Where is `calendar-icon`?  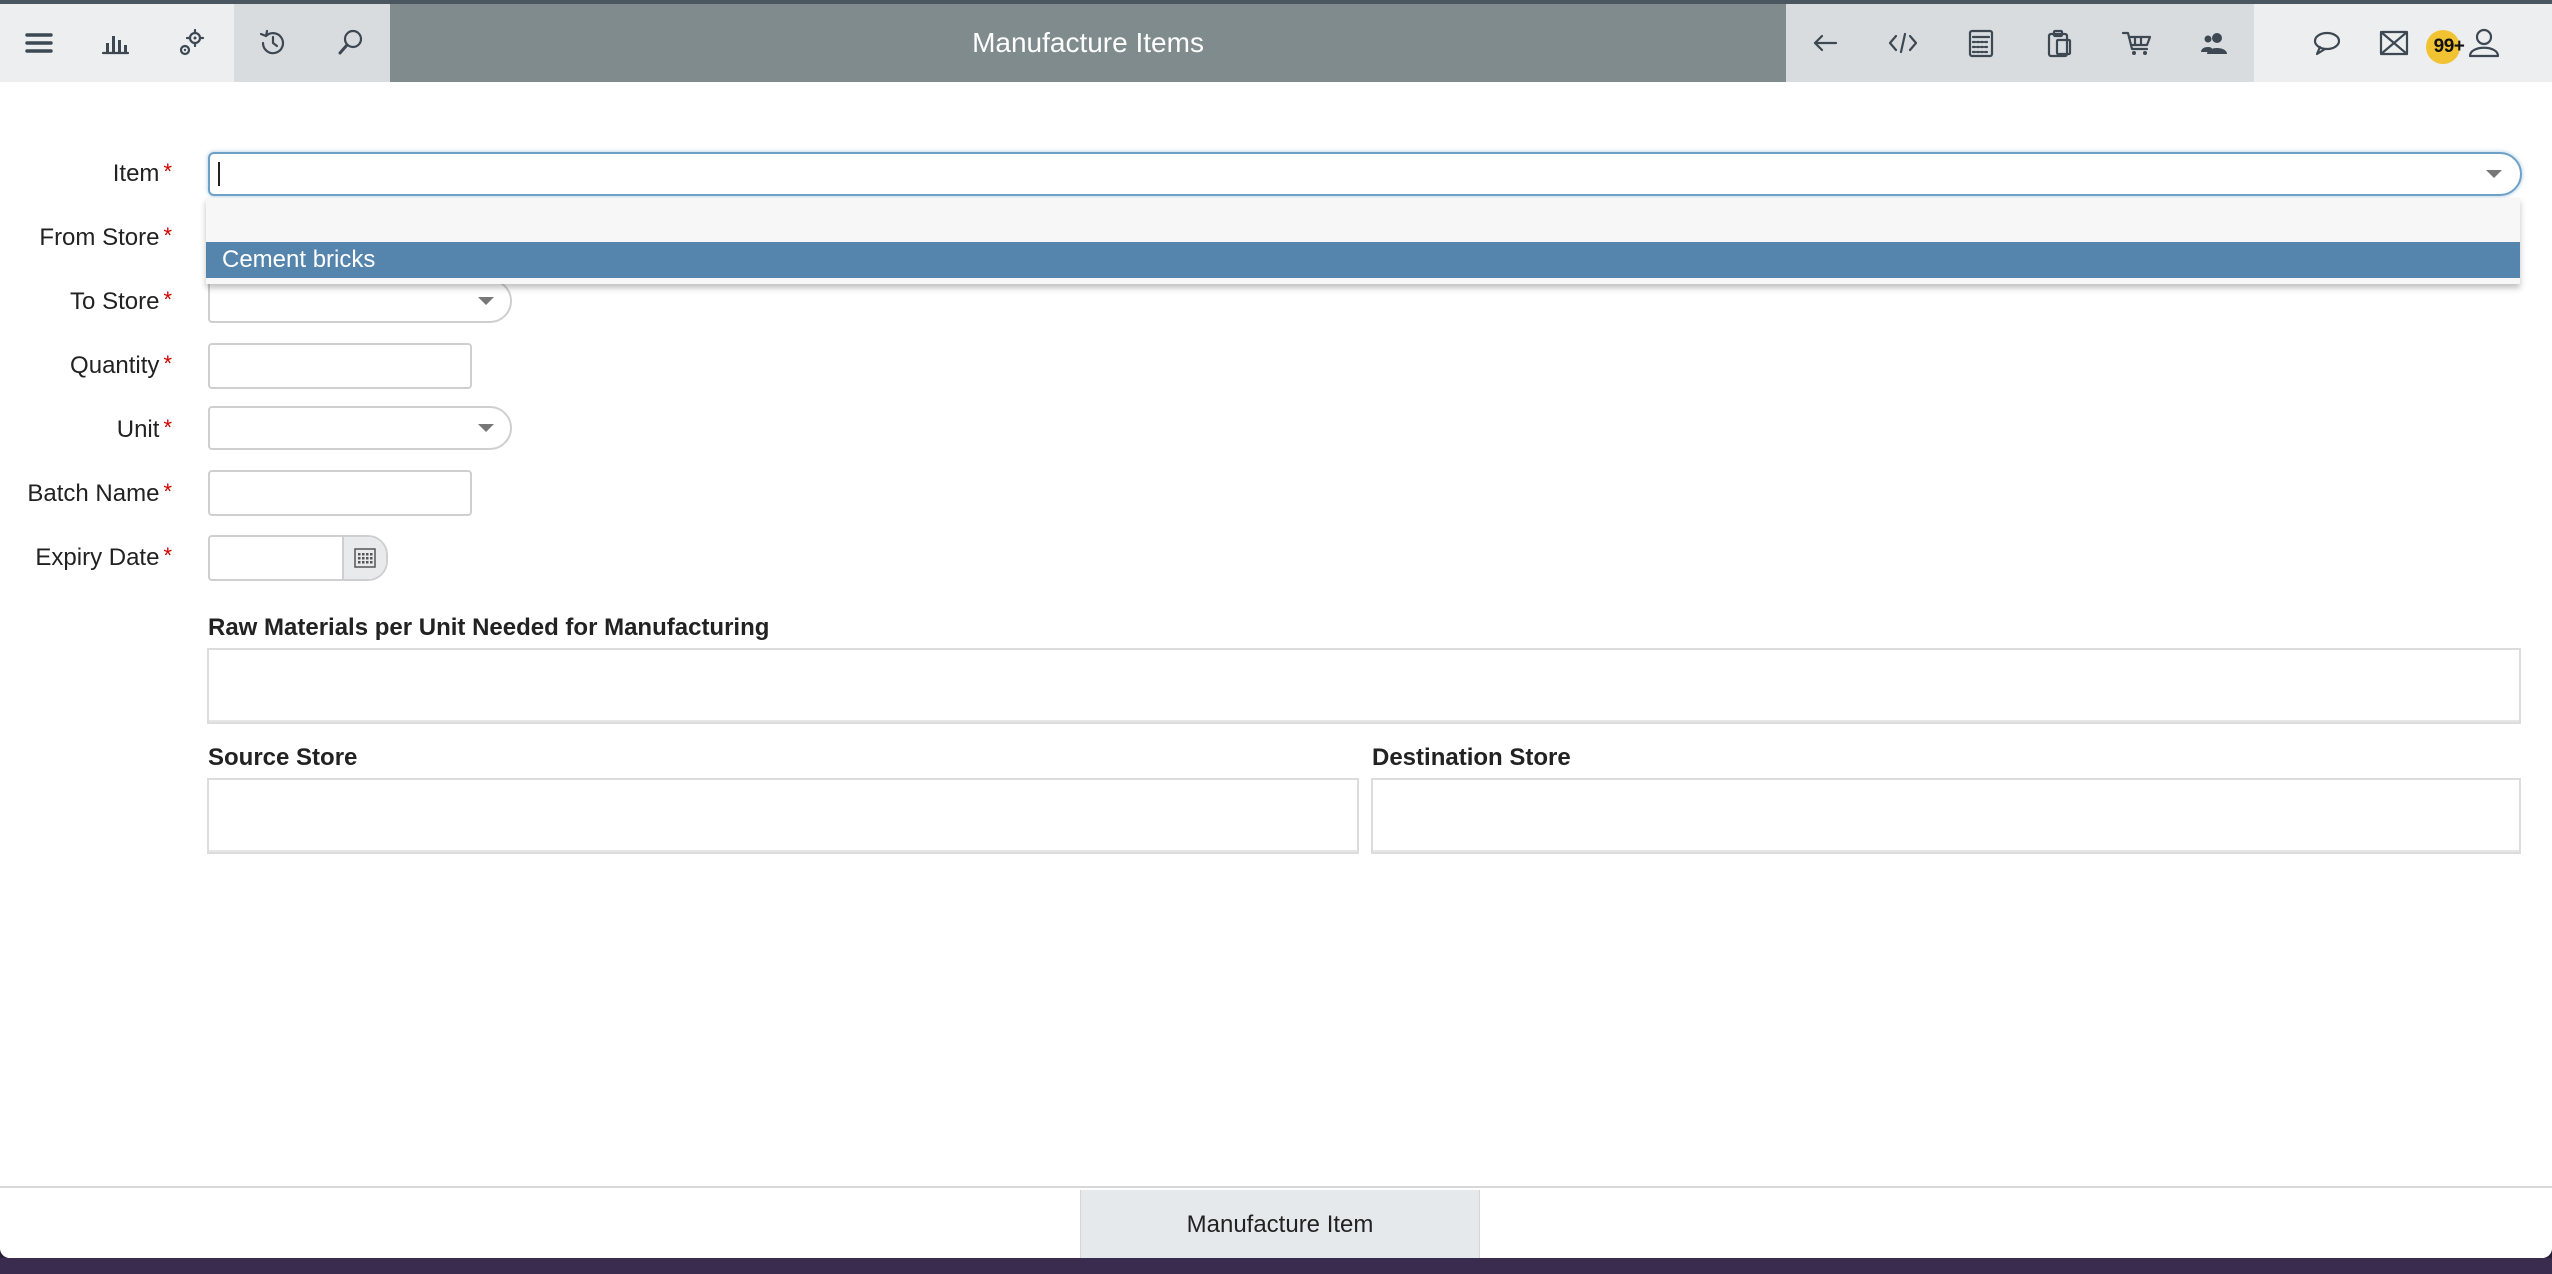 calendar-icon is located at coordinates (364, 558).